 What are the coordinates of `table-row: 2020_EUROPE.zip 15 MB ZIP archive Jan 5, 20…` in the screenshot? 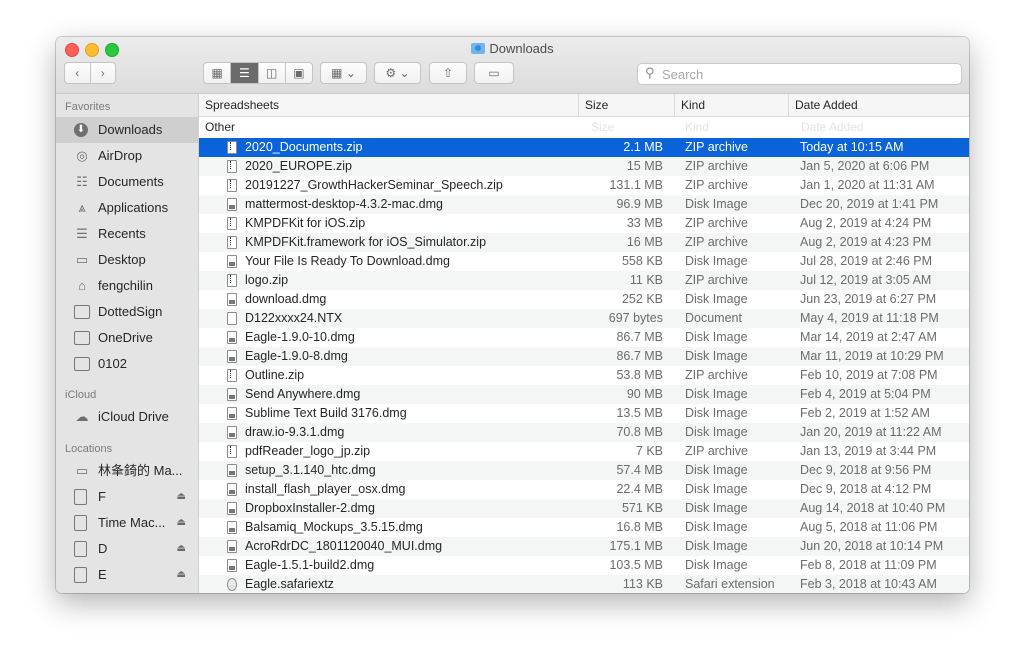 It's located at (584, 166).